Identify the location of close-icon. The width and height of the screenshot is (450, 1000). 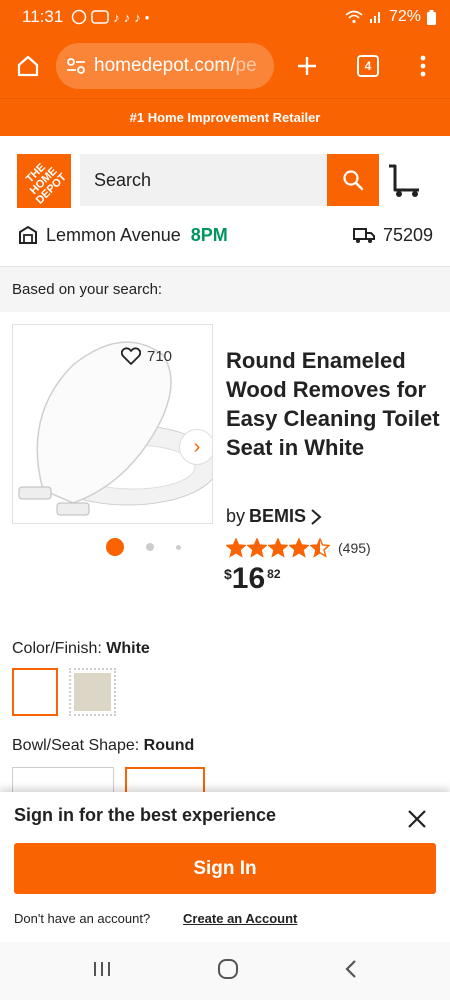
(417, 819).